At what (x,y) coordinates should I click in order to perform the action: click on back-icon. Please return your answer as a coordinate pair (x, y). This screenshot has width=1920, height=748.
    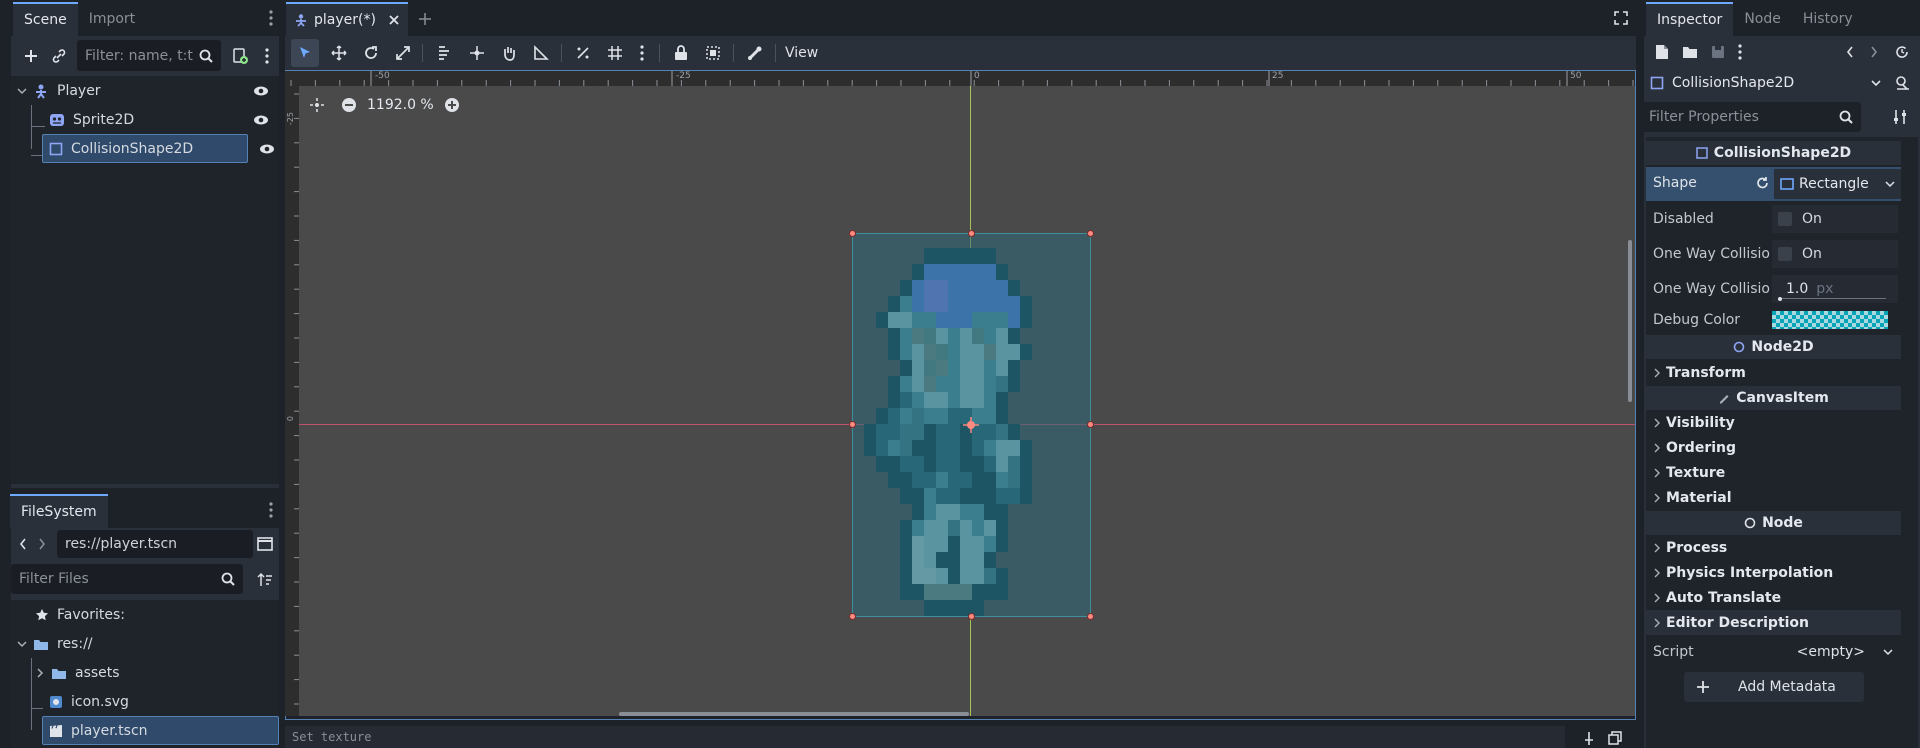
    Looking at the image, I should click on (23, 544).